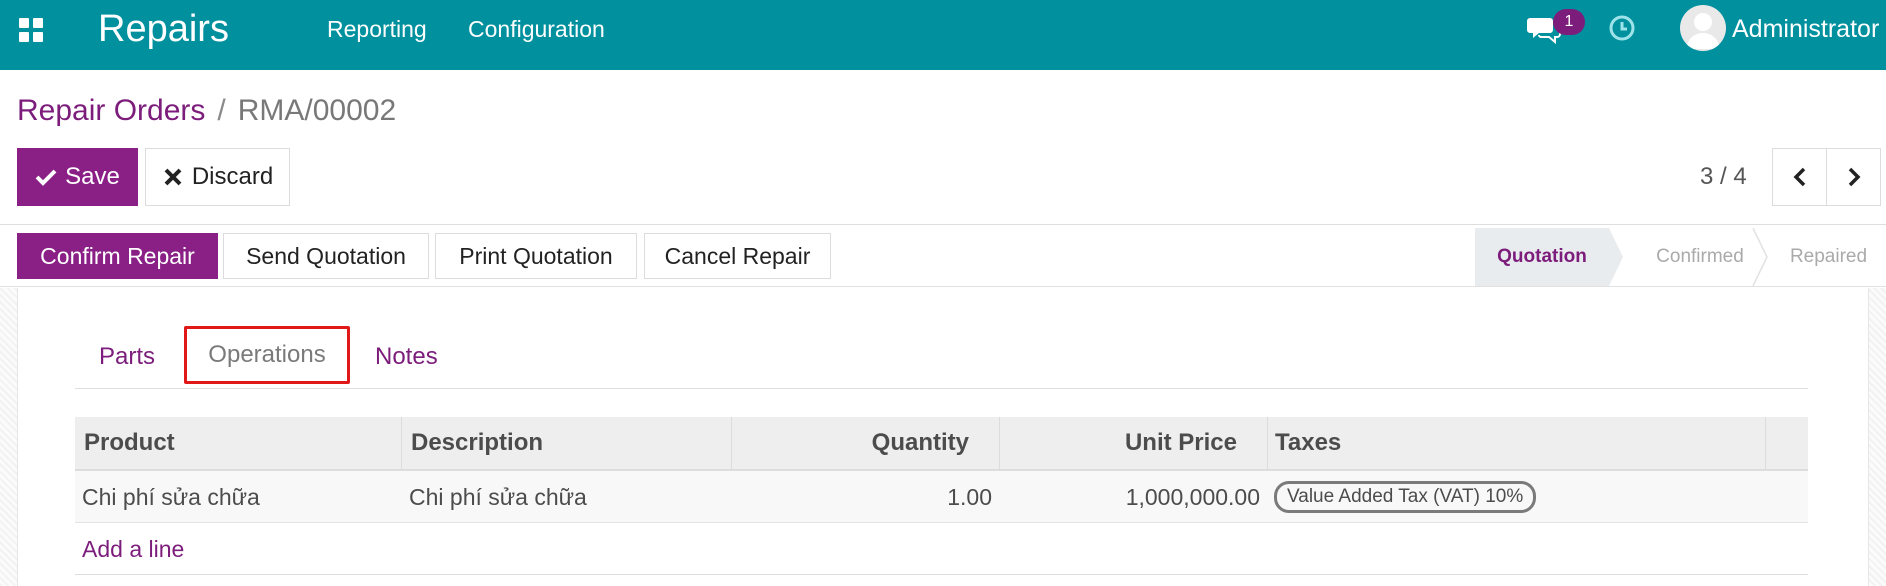 The height and width of the screenshot is (586, 1886). Describe the element at coordinates (536, 29) in the screenshot. I see `menu-configuration: Configuration` at that location.